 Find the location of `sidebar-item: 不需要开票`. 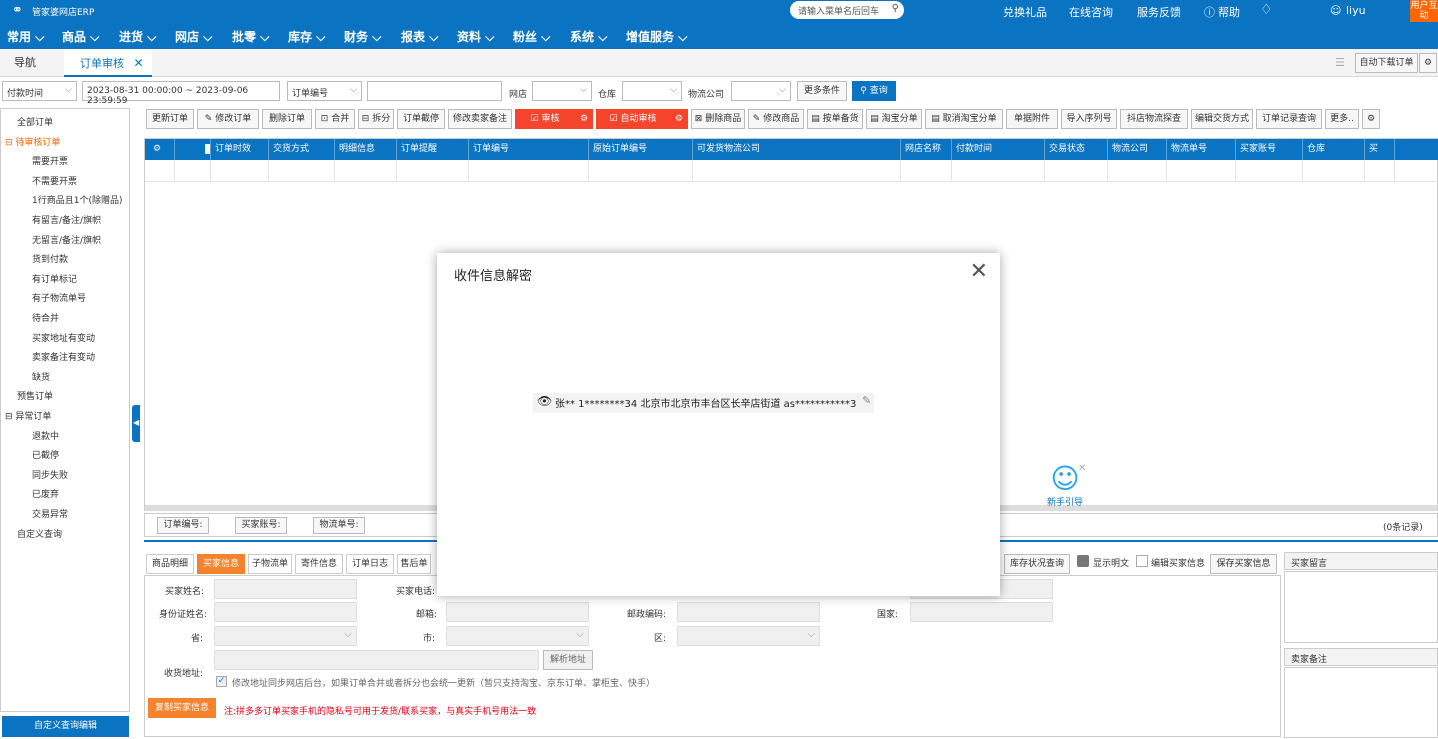

sidebar-item: 不需要开票 is located at coordinates (54, 180).